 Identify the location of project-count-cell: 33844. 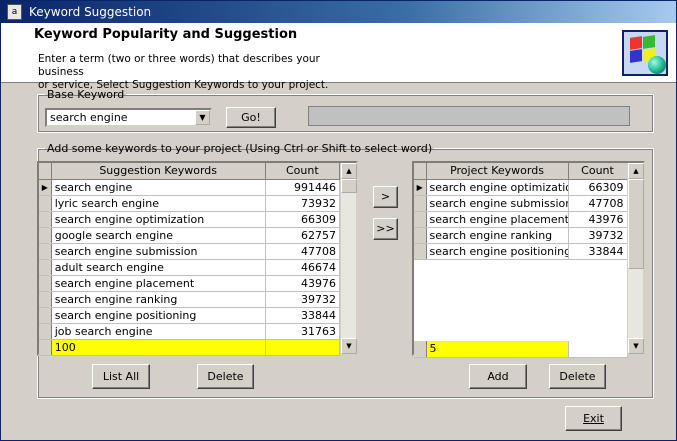
(598, 251).